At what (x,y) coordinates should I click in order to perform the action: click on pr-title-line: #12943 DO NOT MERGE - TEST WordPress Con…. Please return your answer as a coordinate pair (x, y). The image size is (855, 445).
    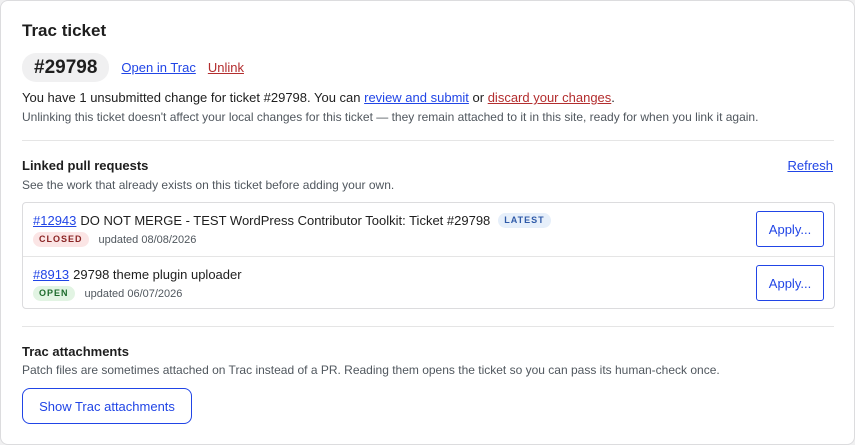
    Looking at the image, I should click on (292, 220).